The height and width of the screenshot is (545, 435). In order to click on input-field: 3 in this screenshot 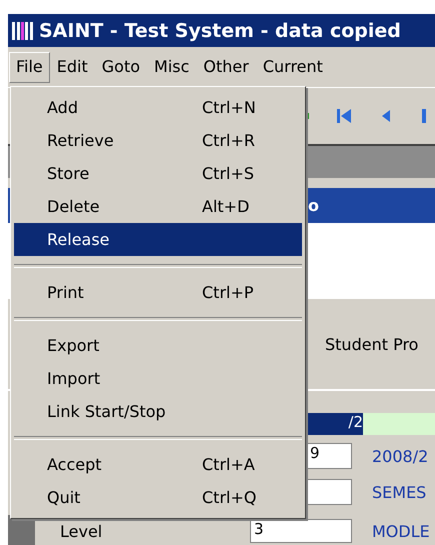, I will do `click(301, 531)`.